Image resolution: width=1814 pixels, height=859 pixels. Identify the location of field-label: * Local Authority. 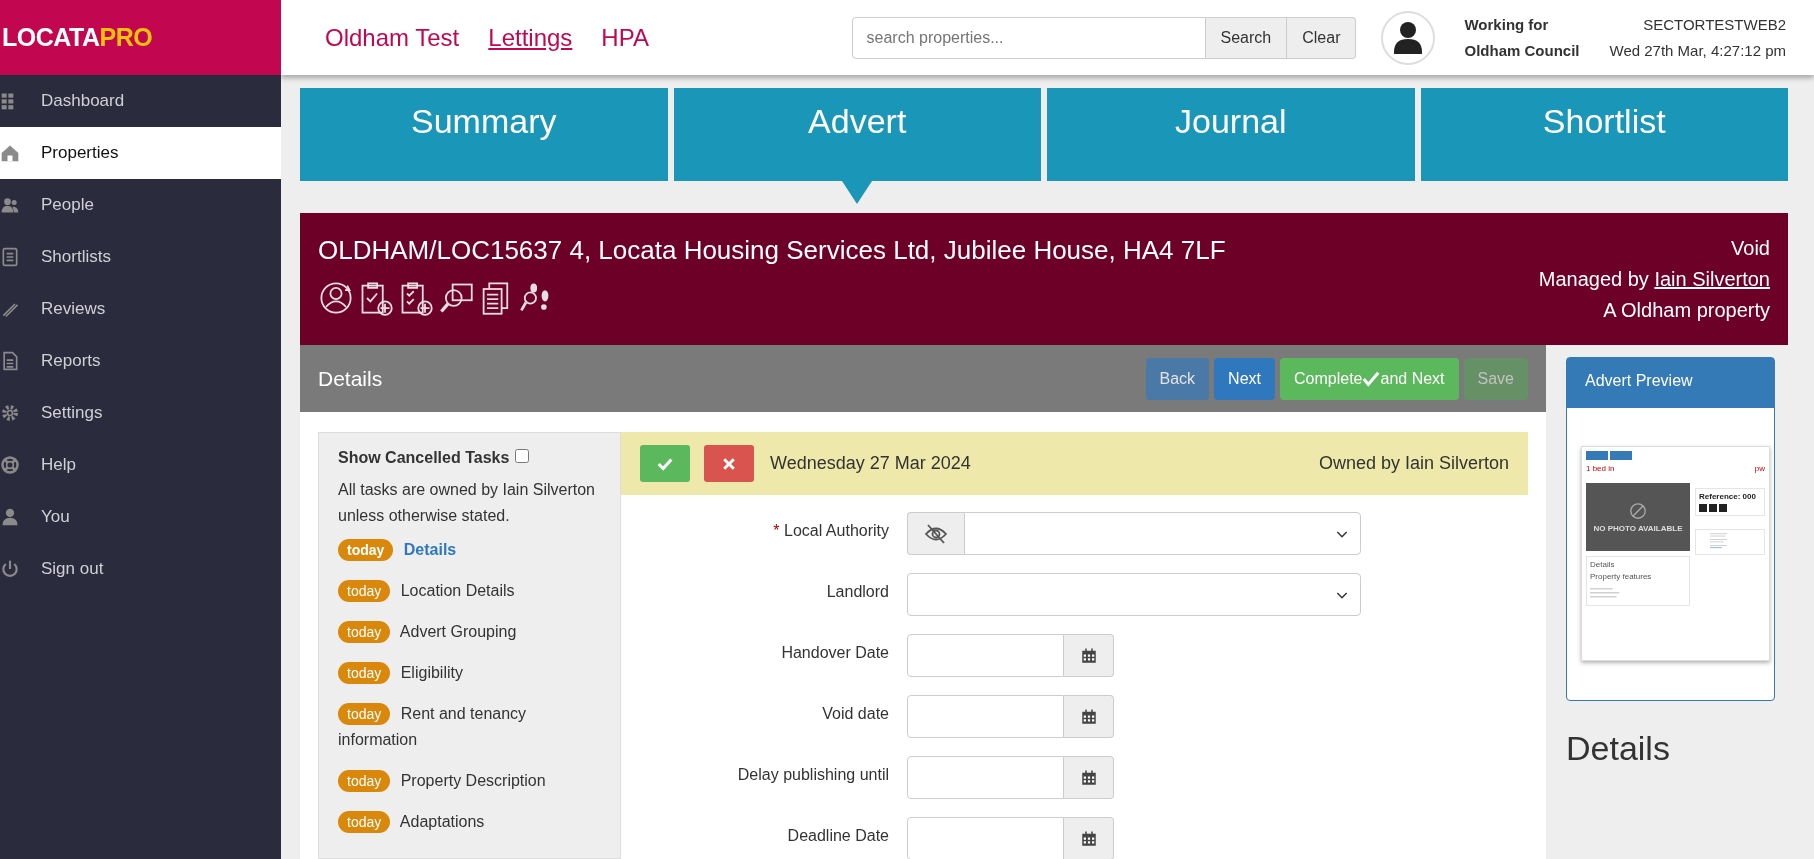
(831, 530).